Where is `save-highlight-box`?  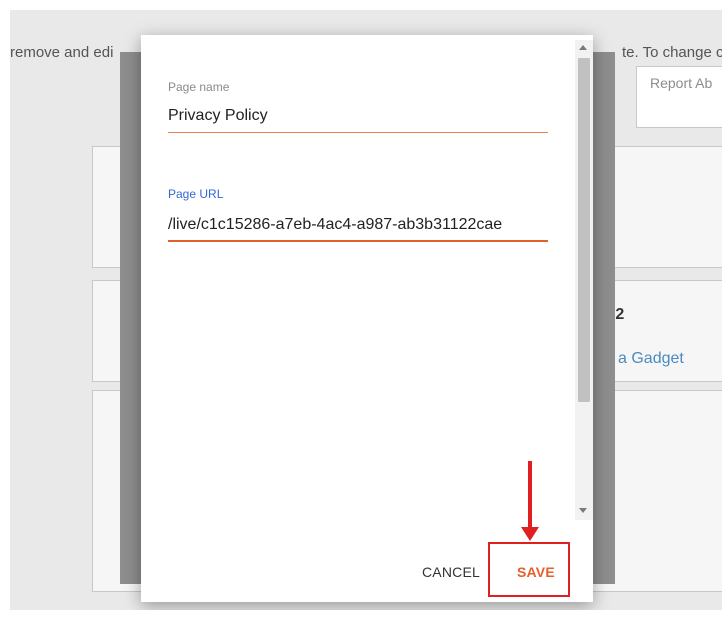 save-highlight-box is located at coordinates (529, 569).